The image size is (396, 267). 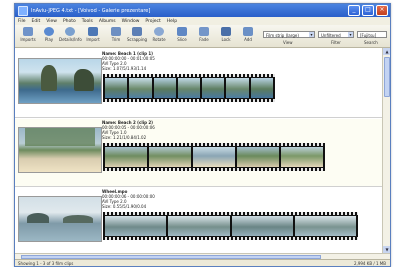 I want to click on menu-tools: Tools, so click(x=87, y=21).